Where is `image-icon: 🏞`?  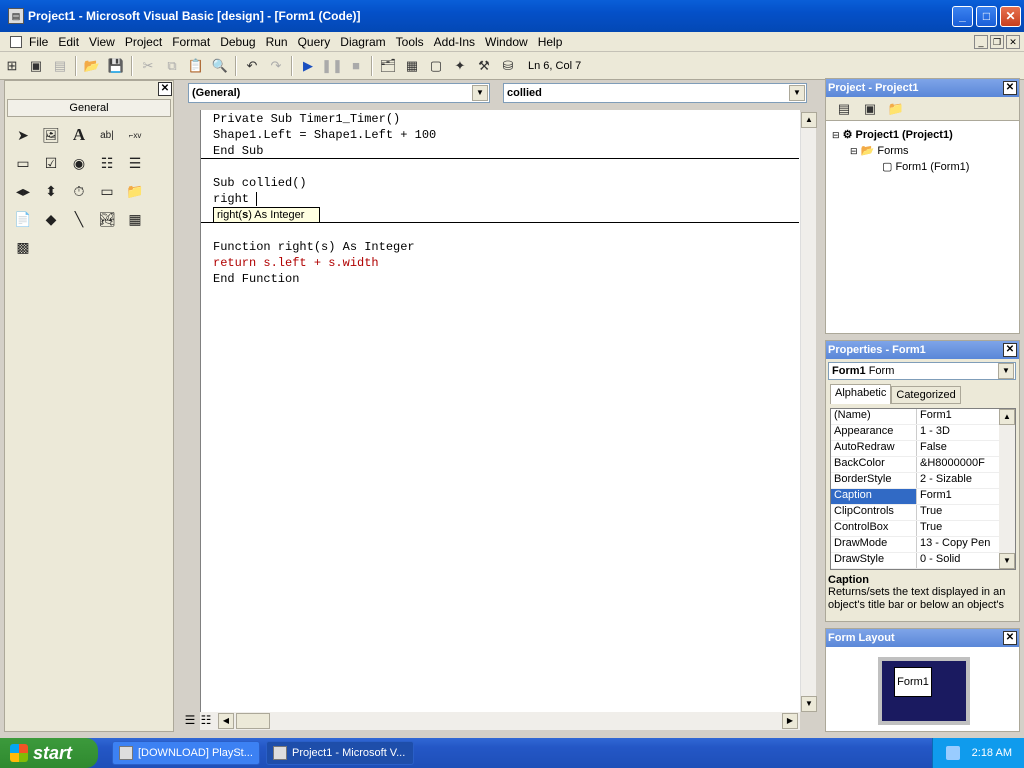
image-icon: 🏞 is located at coordinates (107, 219).